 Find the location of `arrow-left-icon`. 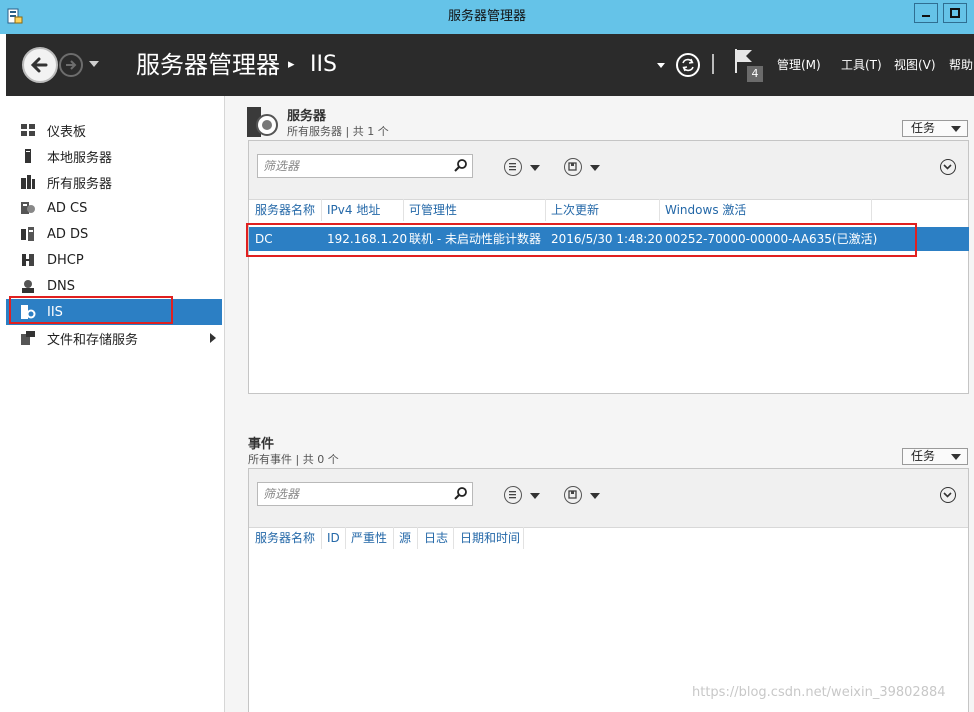

arrow-left-icon is located at coordinates (39, 65).